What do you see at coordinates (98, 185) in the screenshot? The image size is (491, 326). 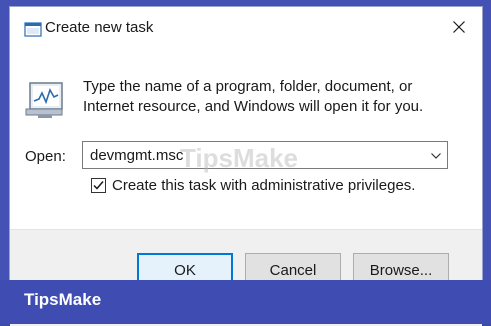 I see `admin-checkbox` at bounding box center [98, 185].